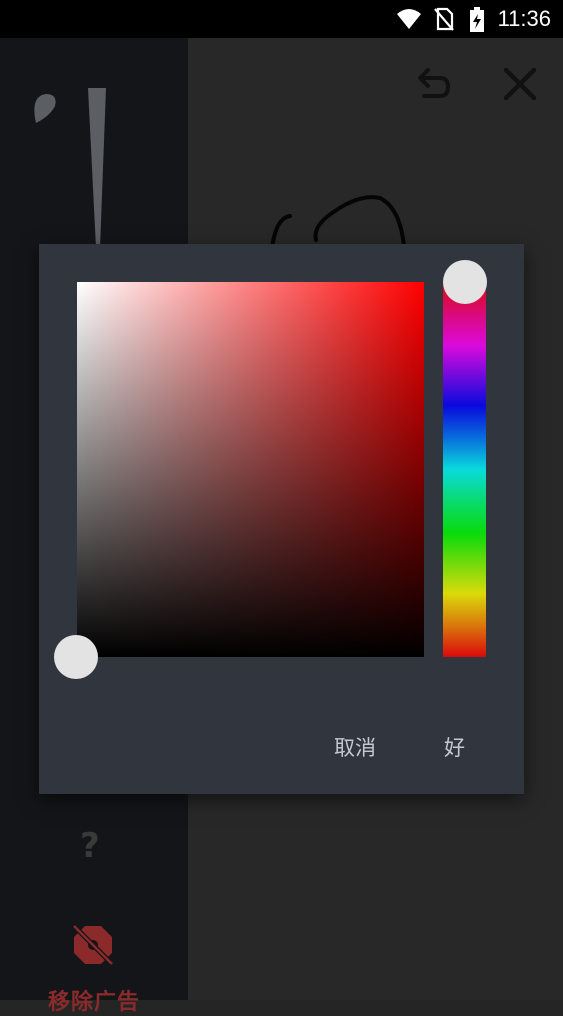 The width and height of the screenshot is (563, 1016). I want to click on remove-ads-label: 移除广告, so click(93, 1002).